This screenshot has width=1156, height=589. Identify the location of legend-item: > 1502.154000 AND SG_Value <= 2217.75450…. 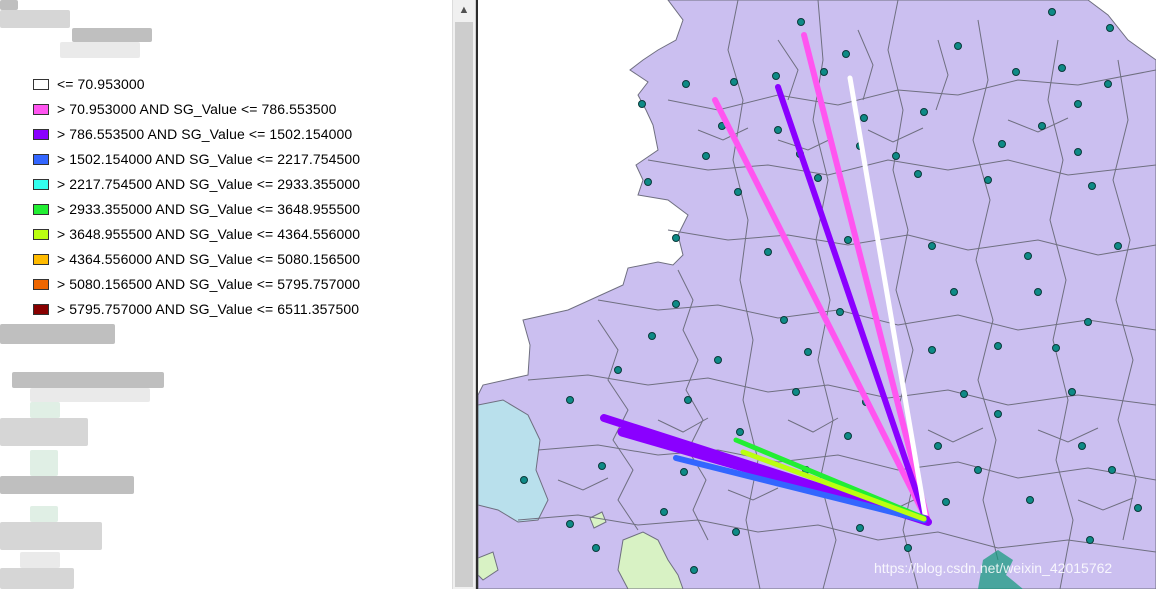
(196, 159).